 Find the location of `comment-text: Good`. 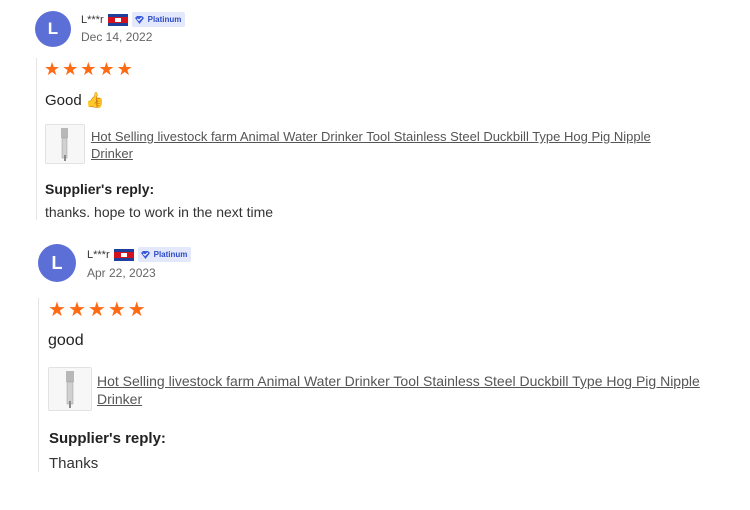

comment-text: Good is located at coordinates (63, 100).